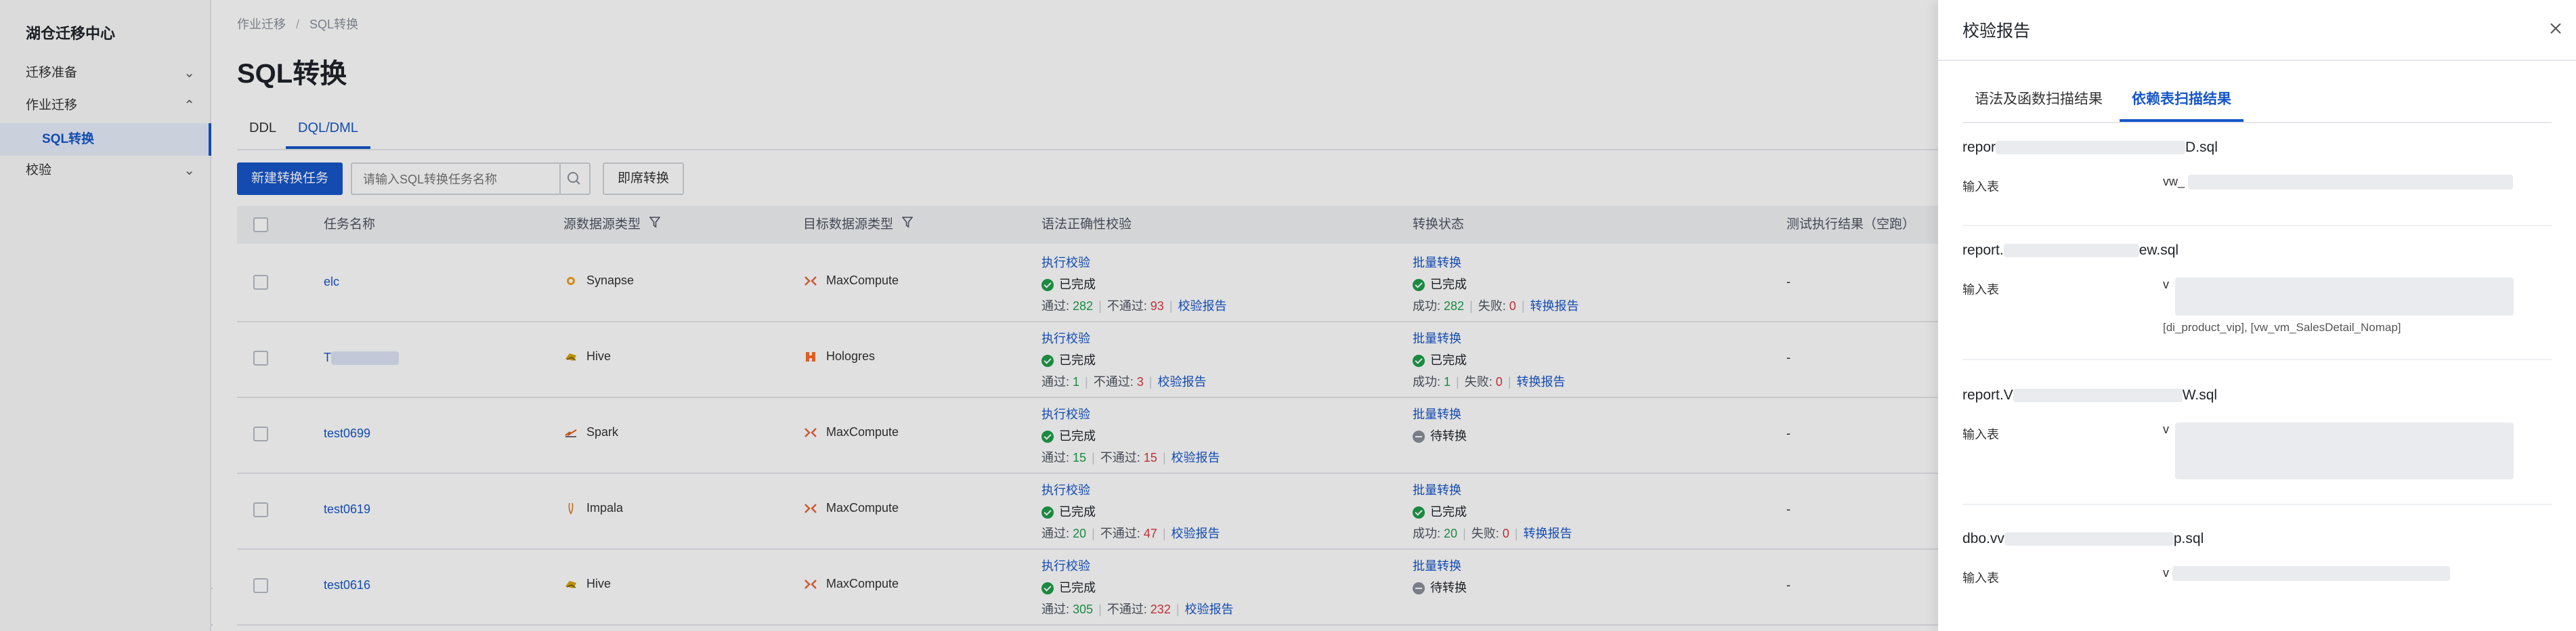  I want to click on tab-dependency-scan: 依赖表扫描结果, so click(2182, 100).